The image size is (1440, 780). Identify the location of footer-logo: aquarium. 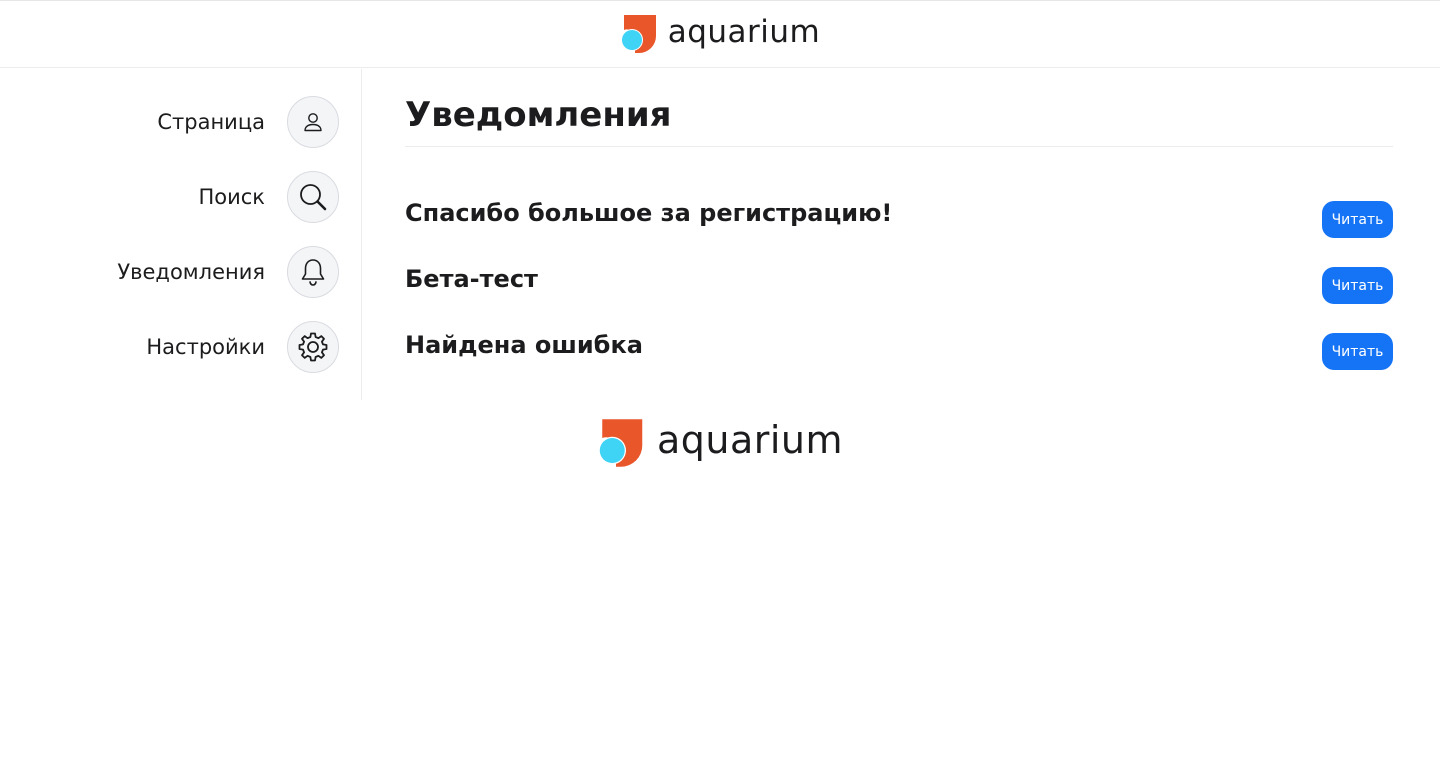
(720, 443).